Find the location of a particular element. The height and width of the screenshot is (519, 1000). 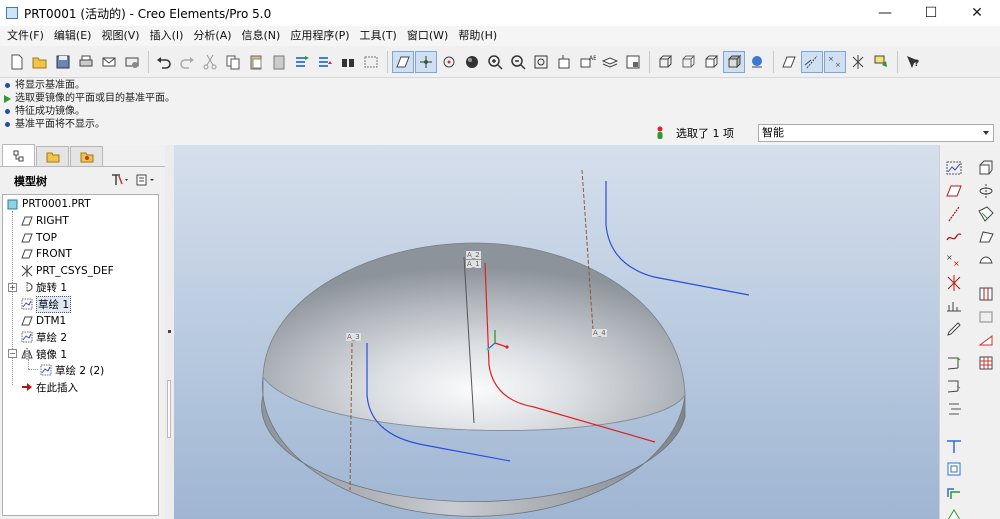

new-file-button is located at coordinates (17, 62).